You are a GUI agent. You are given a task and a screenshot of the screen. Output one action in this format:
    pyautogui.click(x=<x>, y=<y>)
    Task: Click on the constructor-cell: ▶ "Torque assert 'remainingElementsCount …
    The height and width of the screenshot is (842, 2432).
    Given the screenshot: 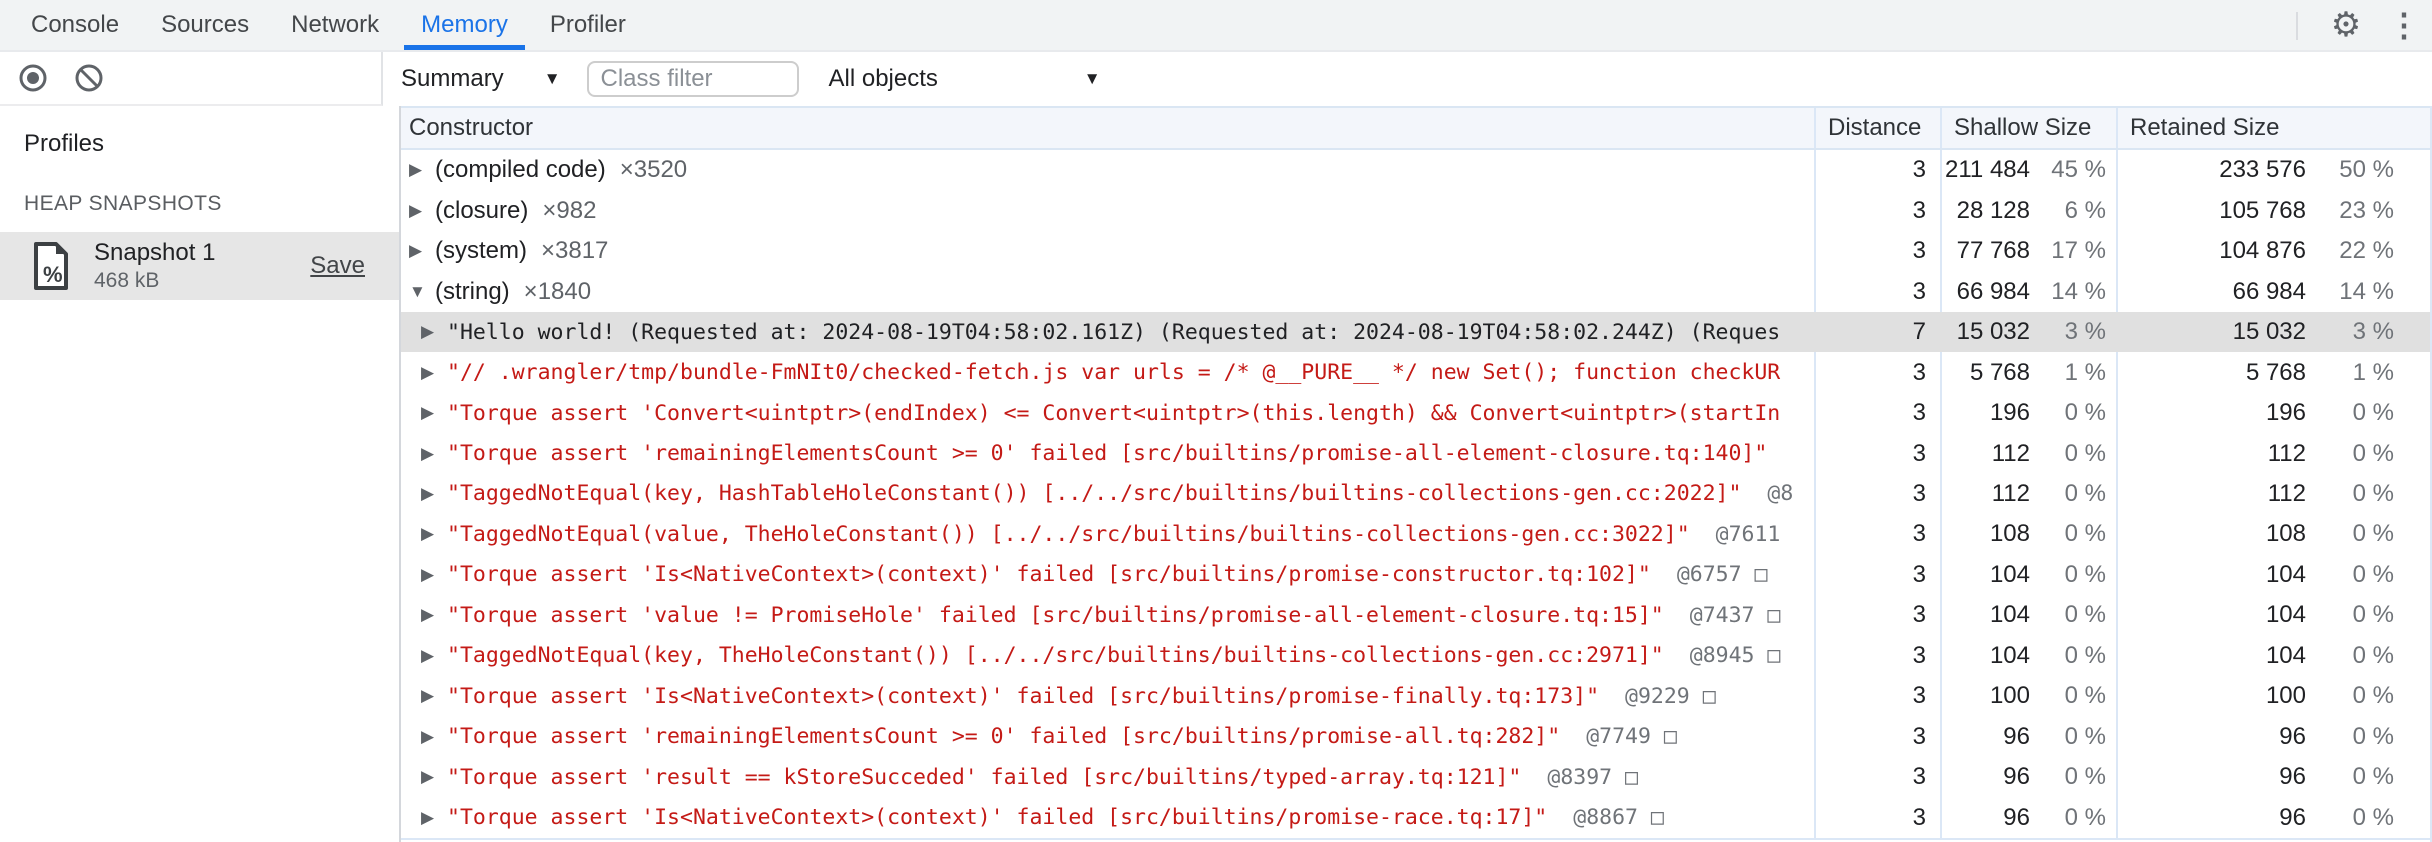 What is the action you would take?
    pyautogui.click(x=1107, y=737)
    